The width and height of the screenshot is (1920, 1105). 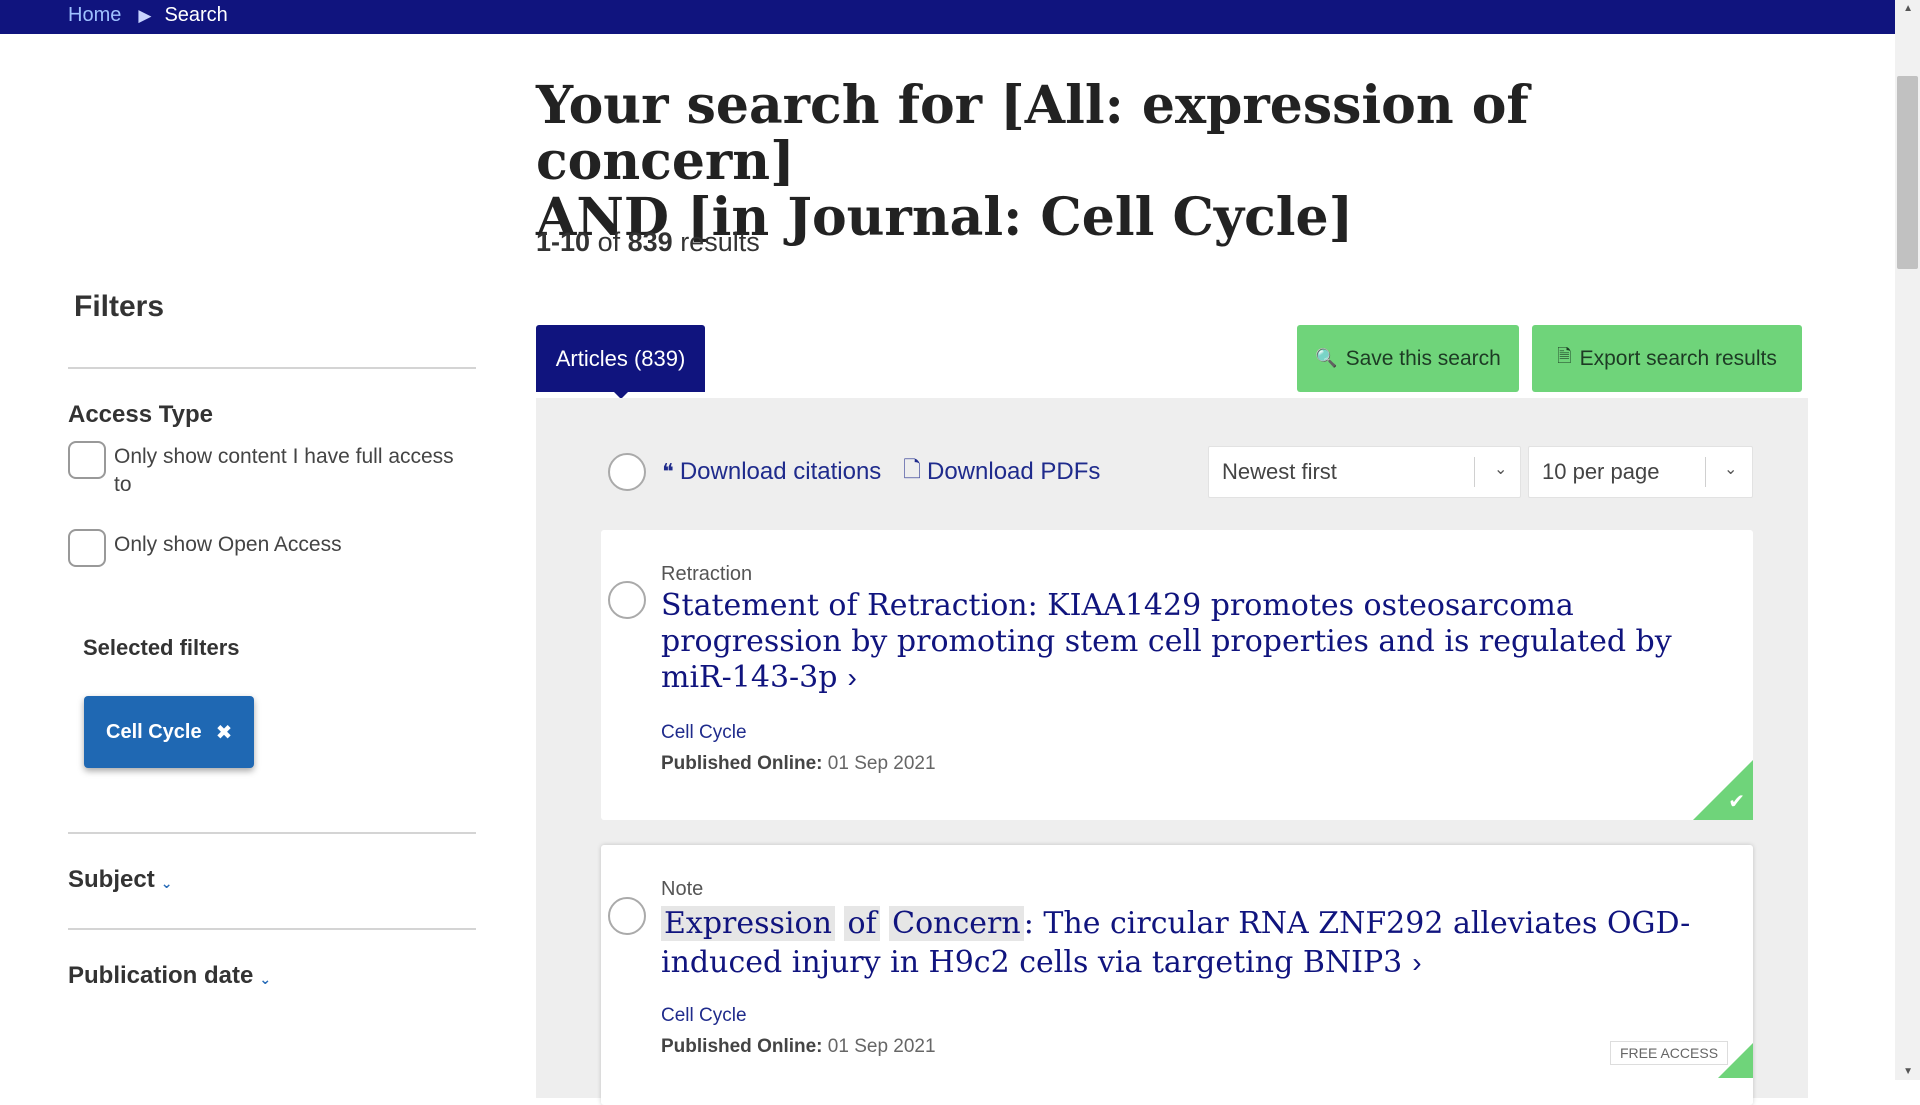 What do you see at coordinates (228, 544) in the screenshot?
I see `open-access-label: Only show Open Access` at bounding box center [228, 544].